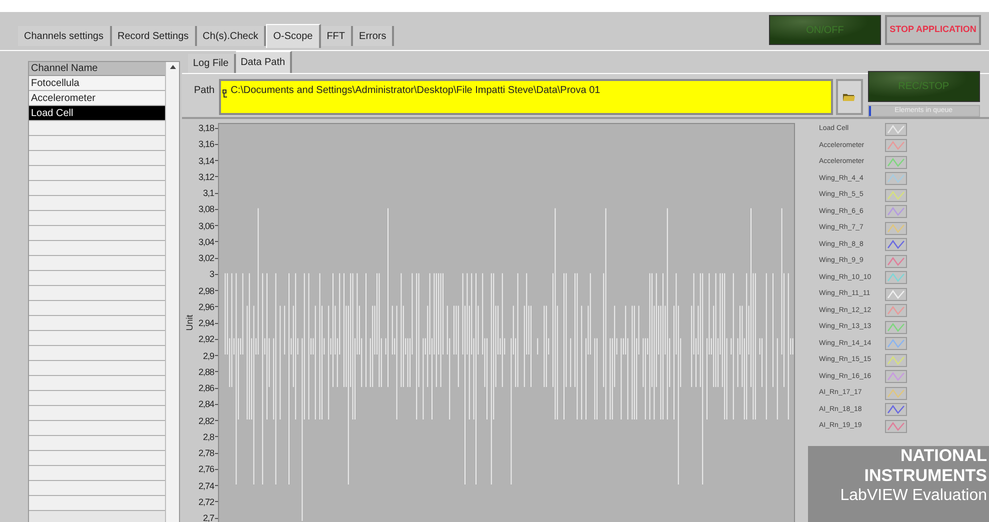  What do you see at coordinates (206, 177) in the screenshot?
I see `y-tick-label: 3,12` at bounding box center [206, 177].